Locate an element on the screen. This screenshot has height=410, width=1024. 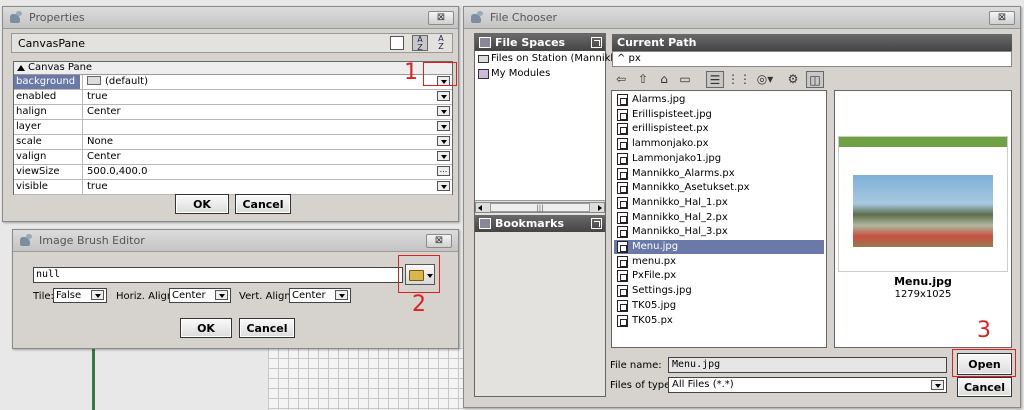
brush-cancel-button: Cancel is located at coordinates (267, 328).